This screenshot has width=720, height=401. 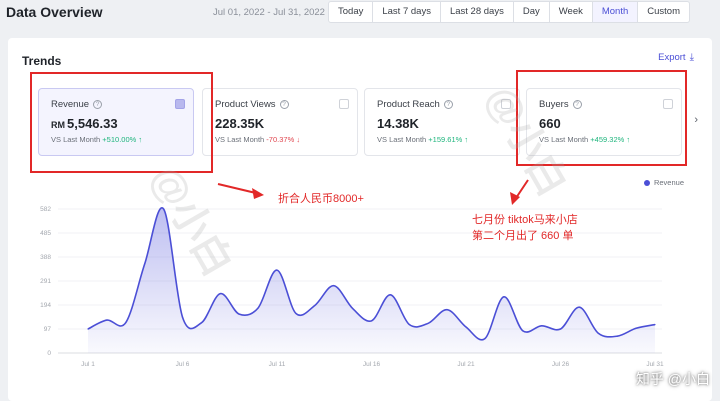 What do you see at coordinates (321, 199) in the screenshot?
I see `annotation-rmb: 折合人民币8000+` at bounding box center [321, 199].